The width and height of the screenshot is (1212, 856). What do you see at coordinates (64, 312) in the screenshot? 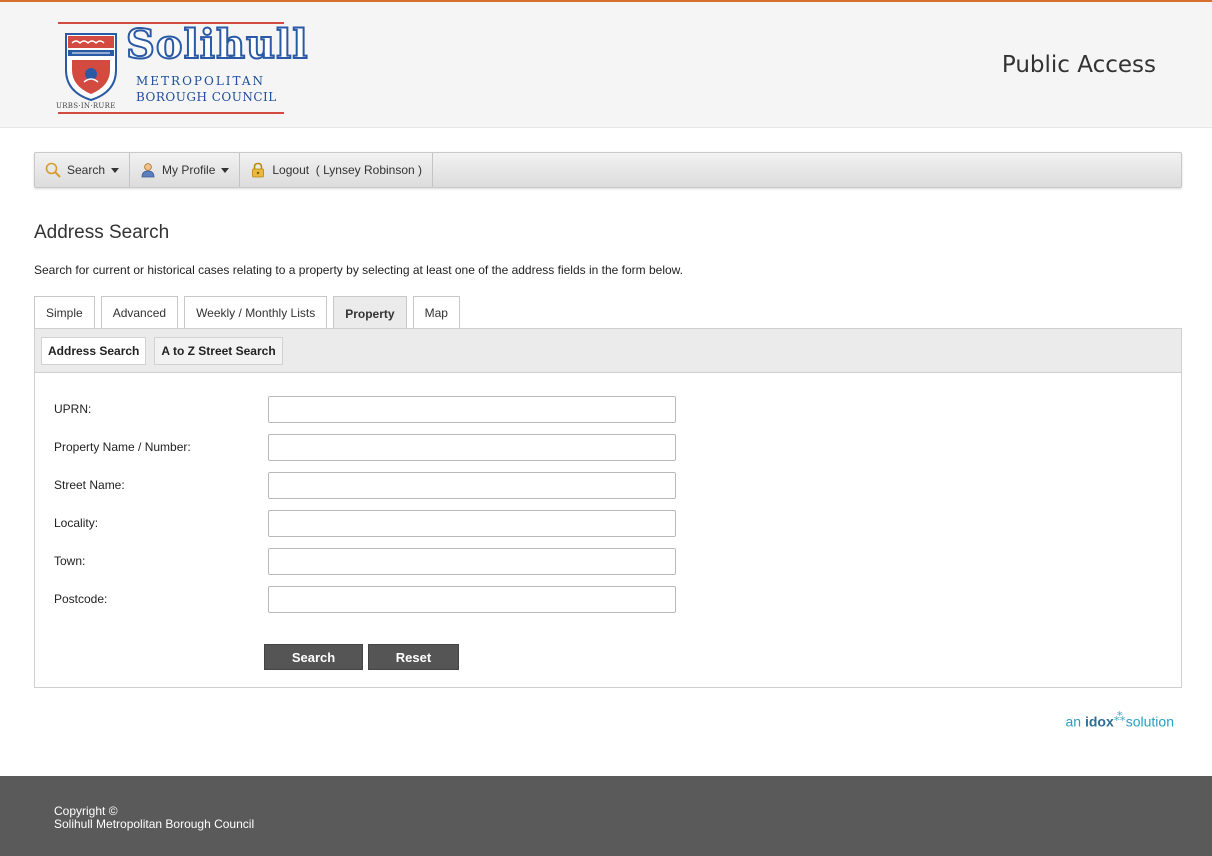
I see `tab-simple: Simple` at bounding box center [64, 312].